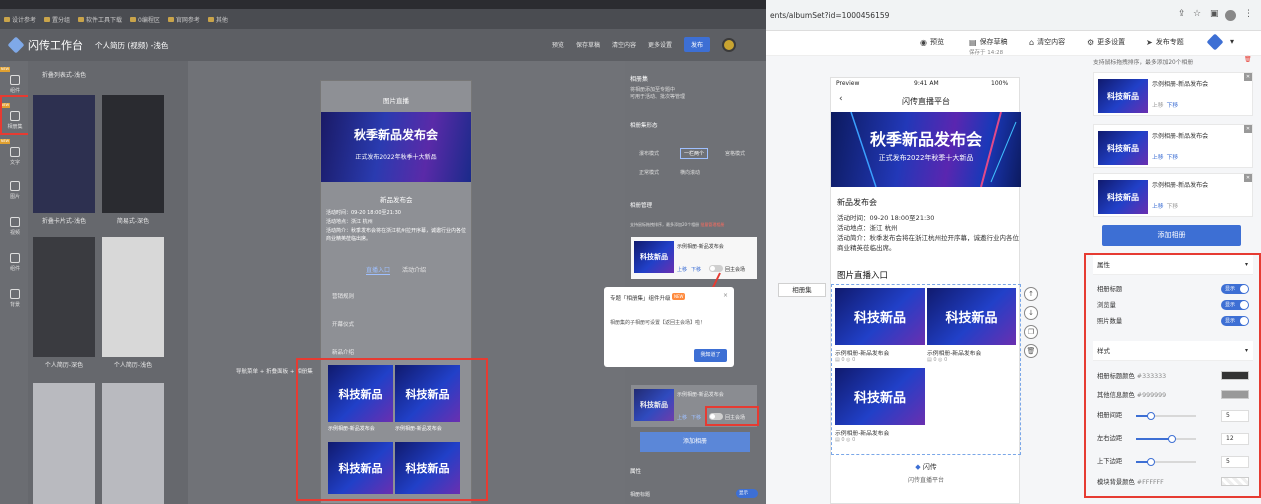 This screenshot has height=504, width=1261. What do you see at coordinates (694, 258) in the screenshot?
I see `album-card: 科技新品 示例相册-新品发布会 上移 下移 回主会场` at bounding box center [694, 258].